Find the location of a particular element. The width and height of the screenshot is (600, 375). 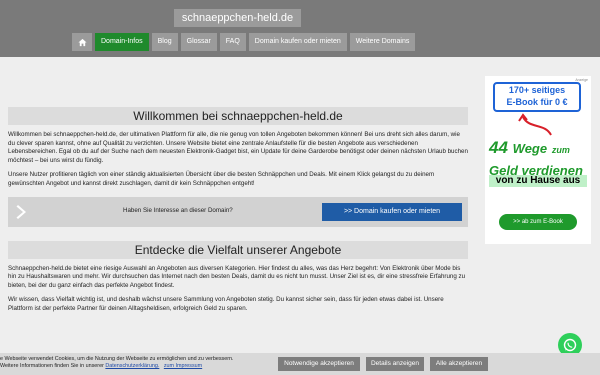

nav-home is located at coordinates (82, 42).